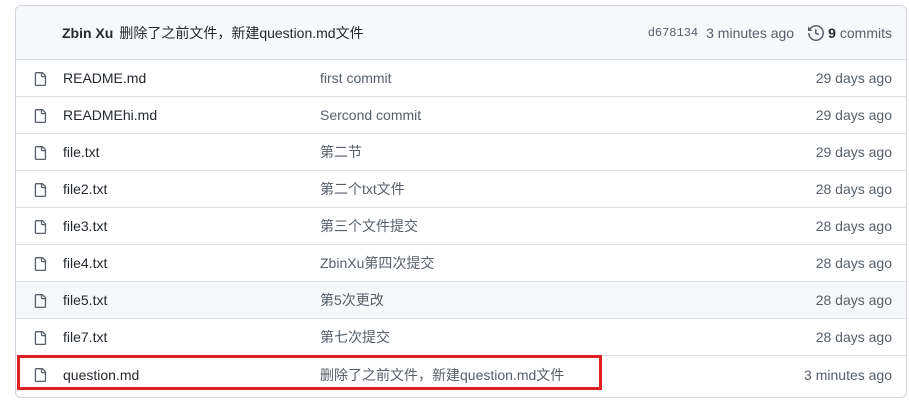  I want to click on file-name: file4.txt, so click(85, 263).